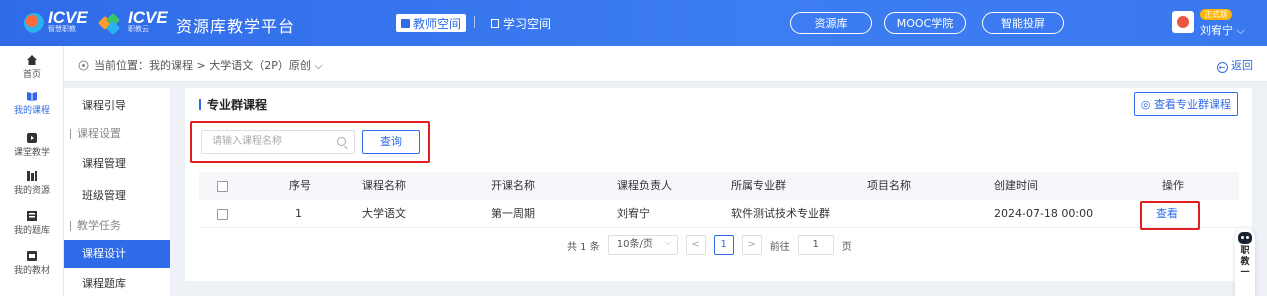  Describe the element at coordinates (32, 67) in the screenshot. I see `nav-home: 首页` at that location.